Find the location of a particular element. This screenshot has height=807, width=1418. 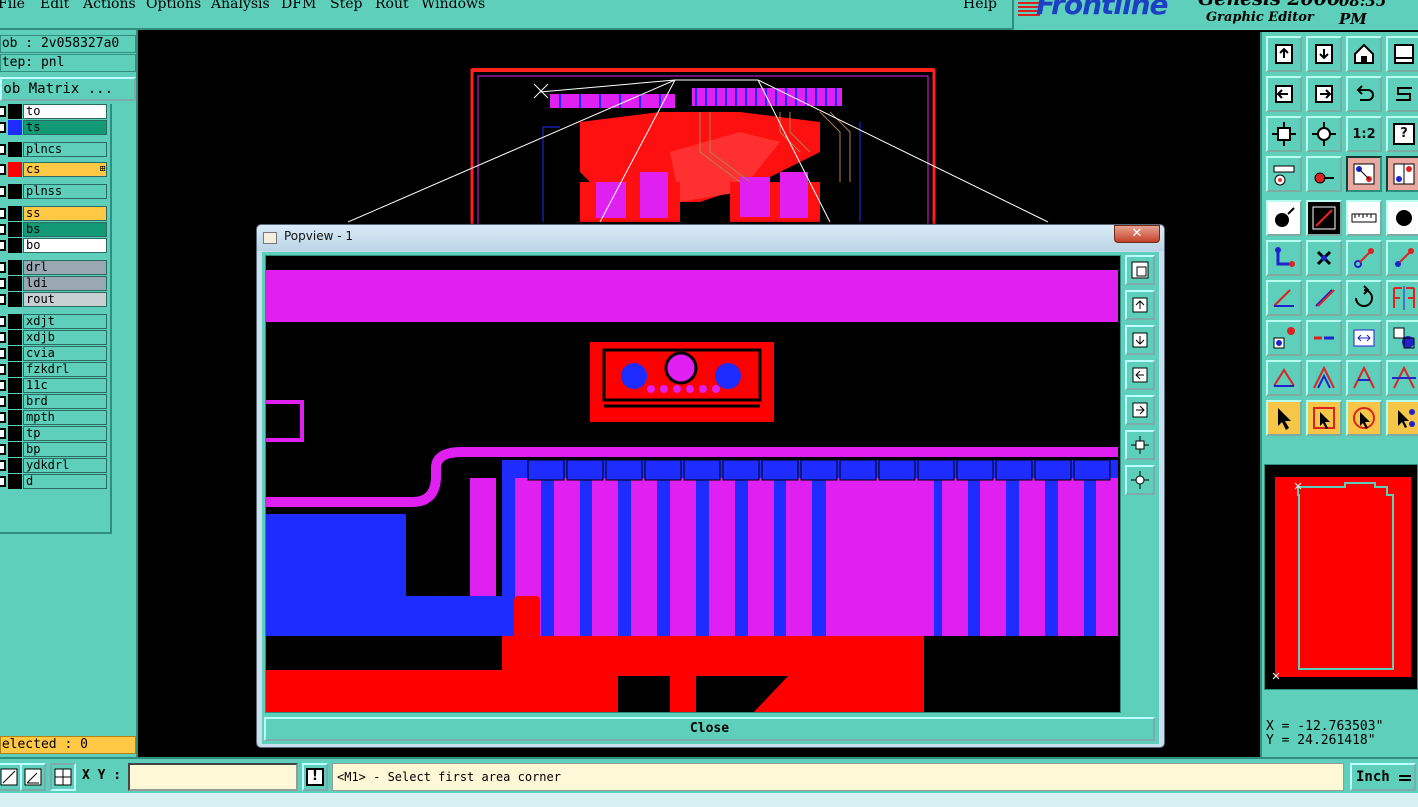

layer-name: bs is located at coordinates (65, 229).